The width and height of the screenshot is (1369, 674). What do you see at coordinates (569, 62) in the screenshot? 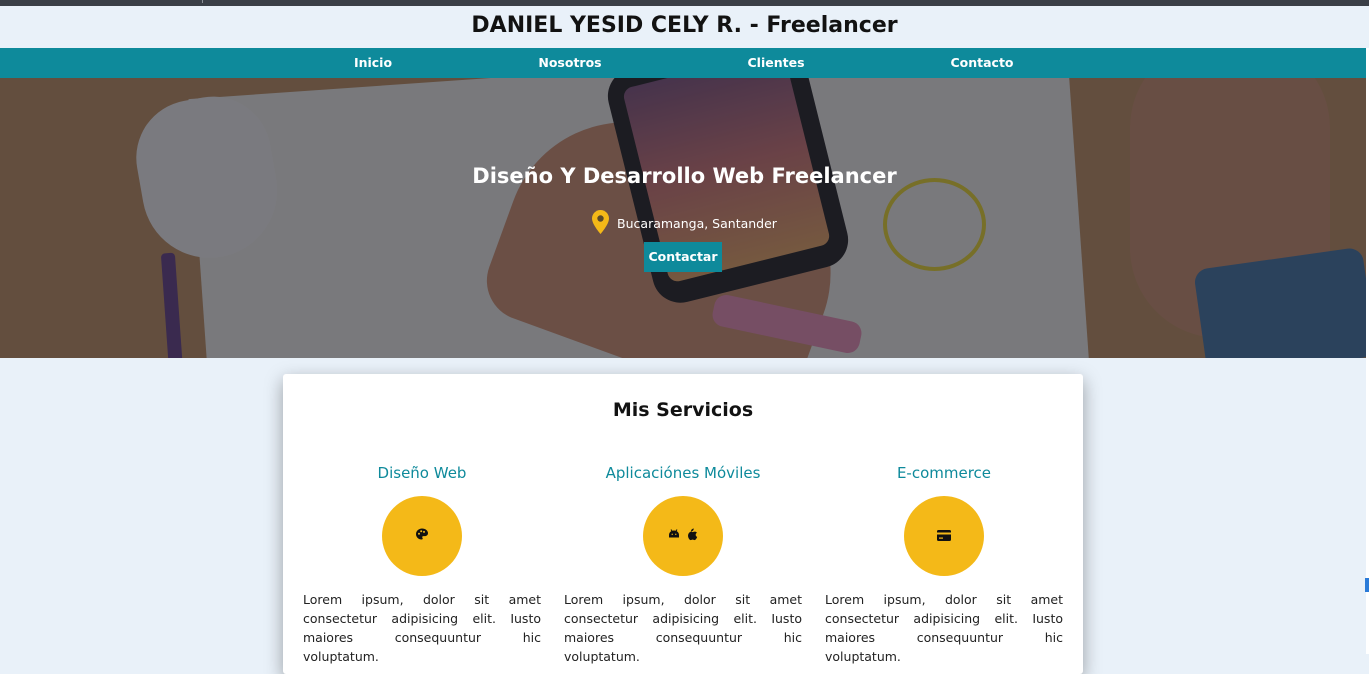
I see `nav-item-nosotros: Nosotros` at bounding box center [569, 62].